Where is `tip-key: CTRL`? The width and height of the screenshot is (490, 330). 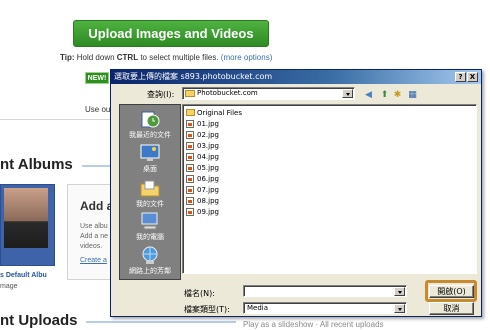 tip-key: CTRL is located at coordinates (127, 57).